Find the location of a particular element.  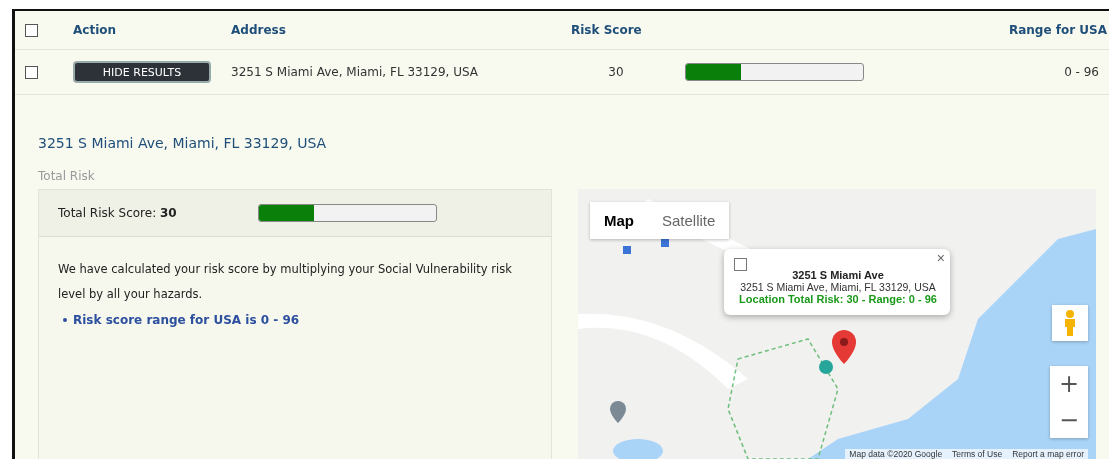

column-header: Address is located at coordinates (259, 30).